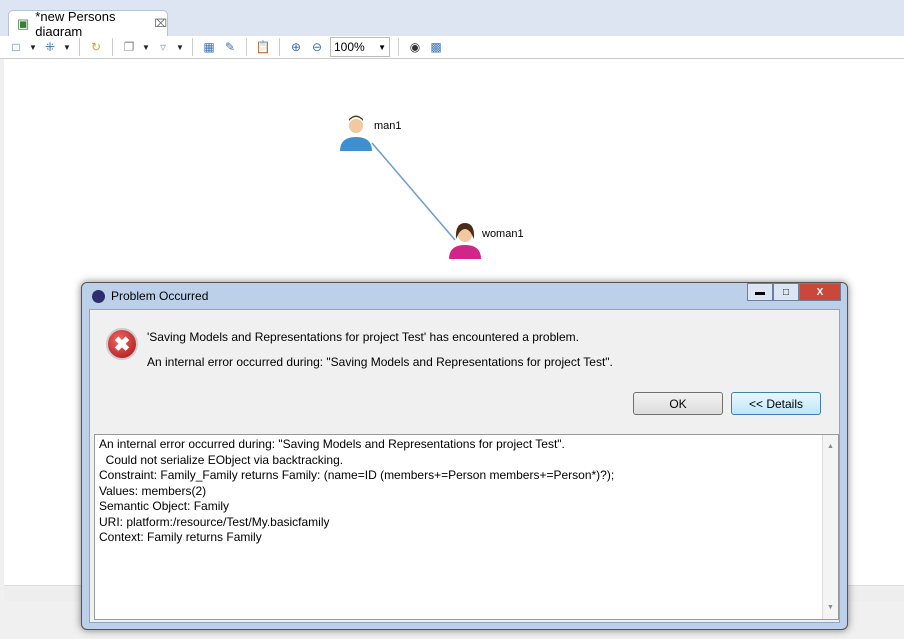 The image size is (904, 639). What do you see at coordinates (96, 47) in the screenshot?
I see `refresh-icon: ↻` at bounding box center [96, 47].